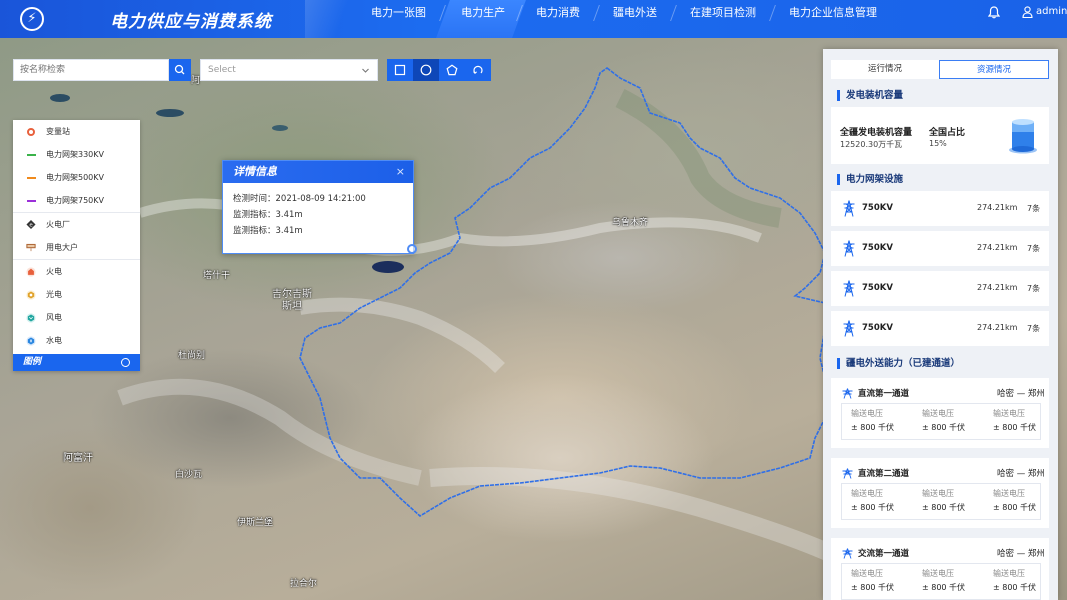 Image resolution: width=1067 pixels, height=600 pixels. What do you see at coordinates (76, 317) in the screenshot?
I see `legend-item-wind-power: 风电` at bounding box center [76, 317].